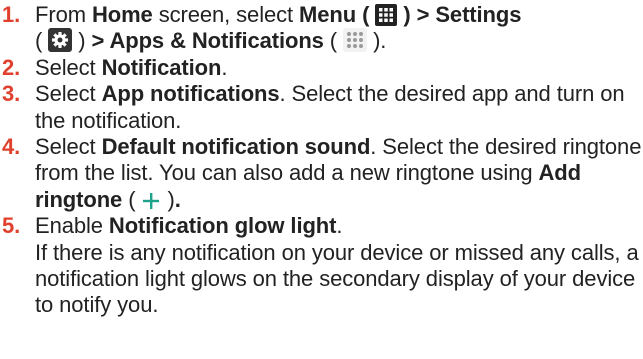  I want to click on step-text: Enable, so click(72, 226).